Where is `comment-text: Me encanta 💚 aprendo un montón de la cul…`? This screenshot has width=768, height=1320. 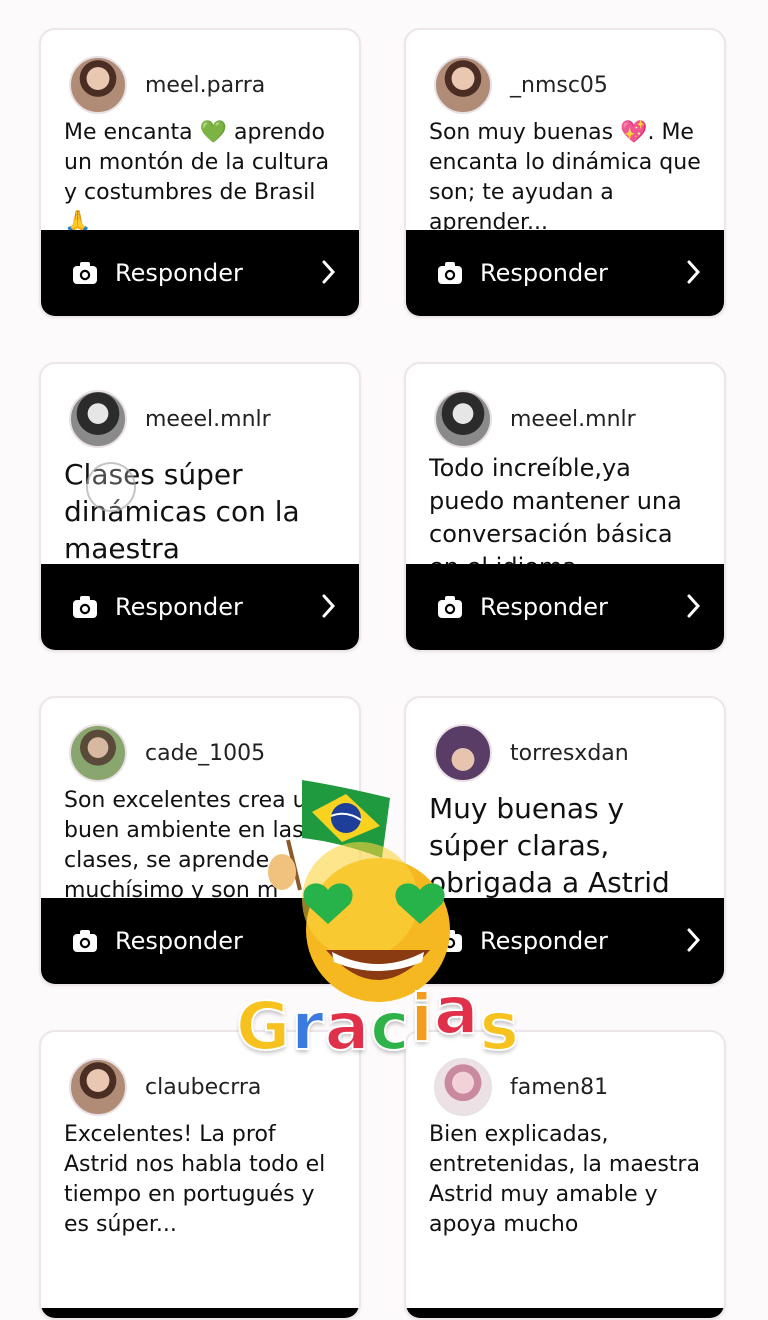
comment-text: Me encanta 💚 aprendo un montón de la cul… is located at coordinates (197, 177).